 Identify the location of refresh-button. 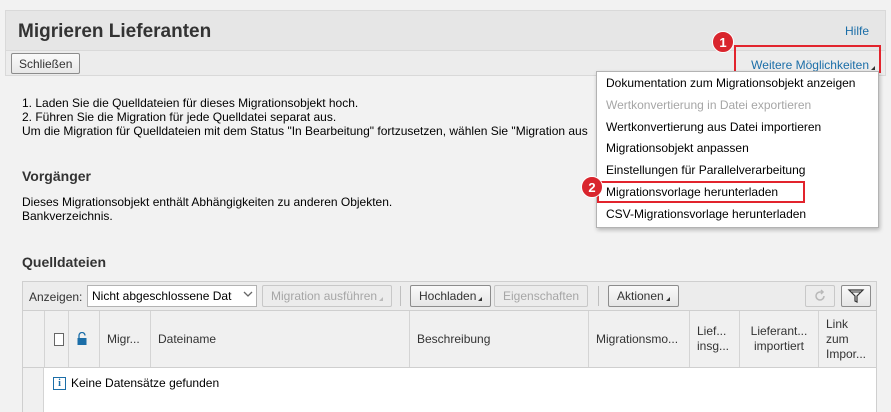
(820, 296).